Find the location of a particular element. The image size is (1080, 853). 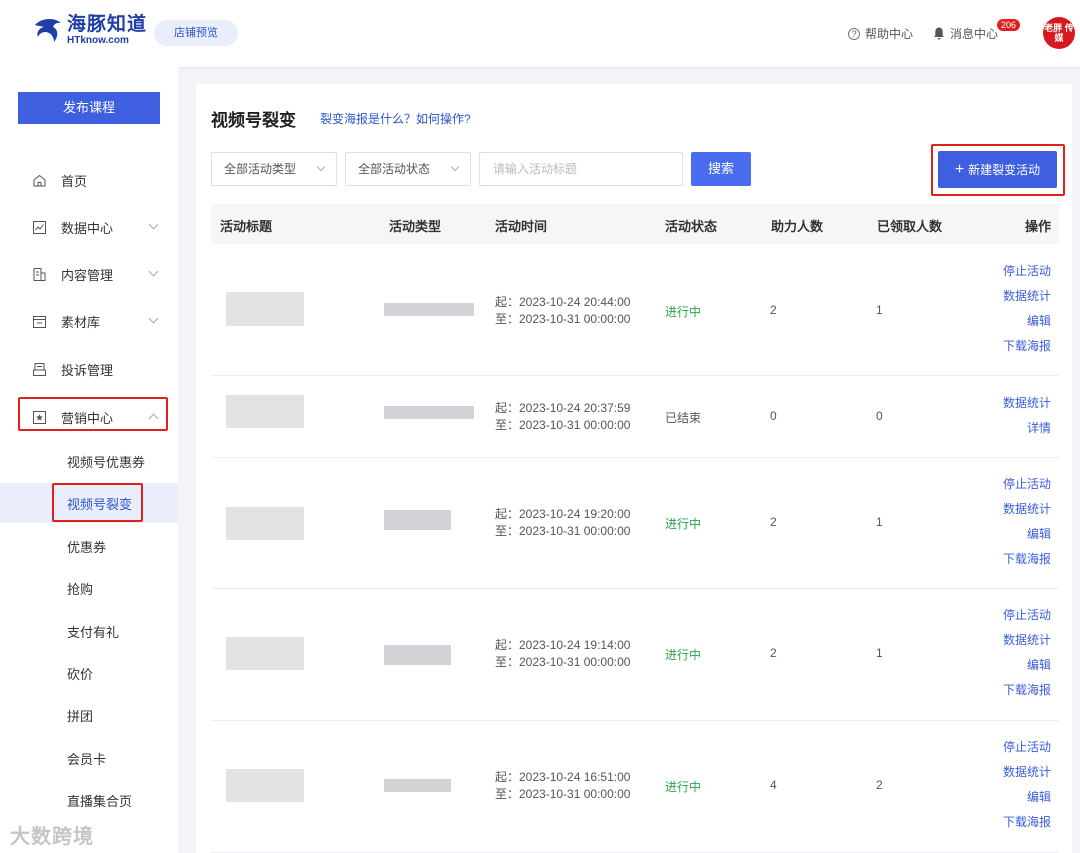

column-header: 助力人数 is located at coordinates (797, 226).